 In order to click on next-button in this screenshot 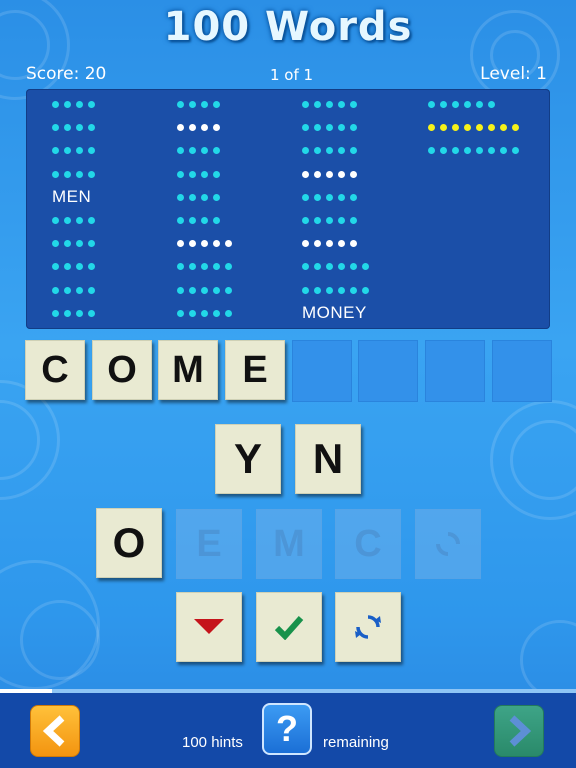, I will do `click(519, 731)`.